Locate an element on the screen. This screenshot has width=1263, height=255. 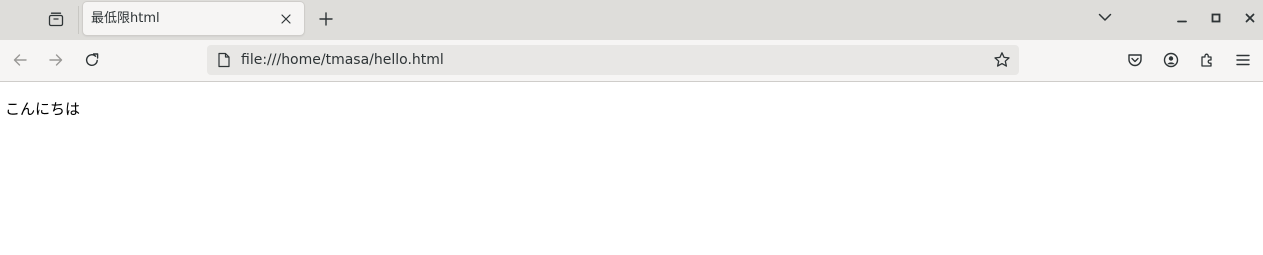
close-icon is located at coordinates (285, 18).